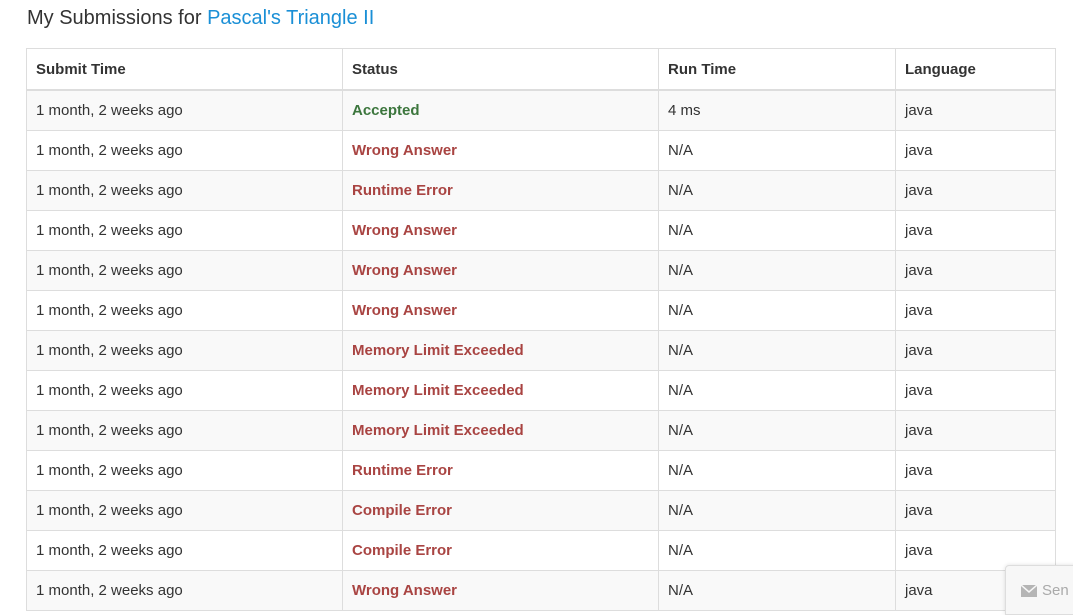 The height and width of the screenshot is (615, 1073). I want to click on feedback-label: Sen, so click(1055, 590).